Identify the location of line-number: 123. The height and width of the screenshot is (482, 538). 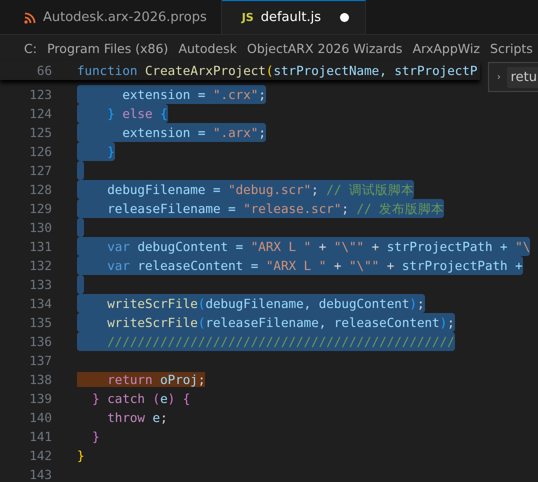
(40, 94).